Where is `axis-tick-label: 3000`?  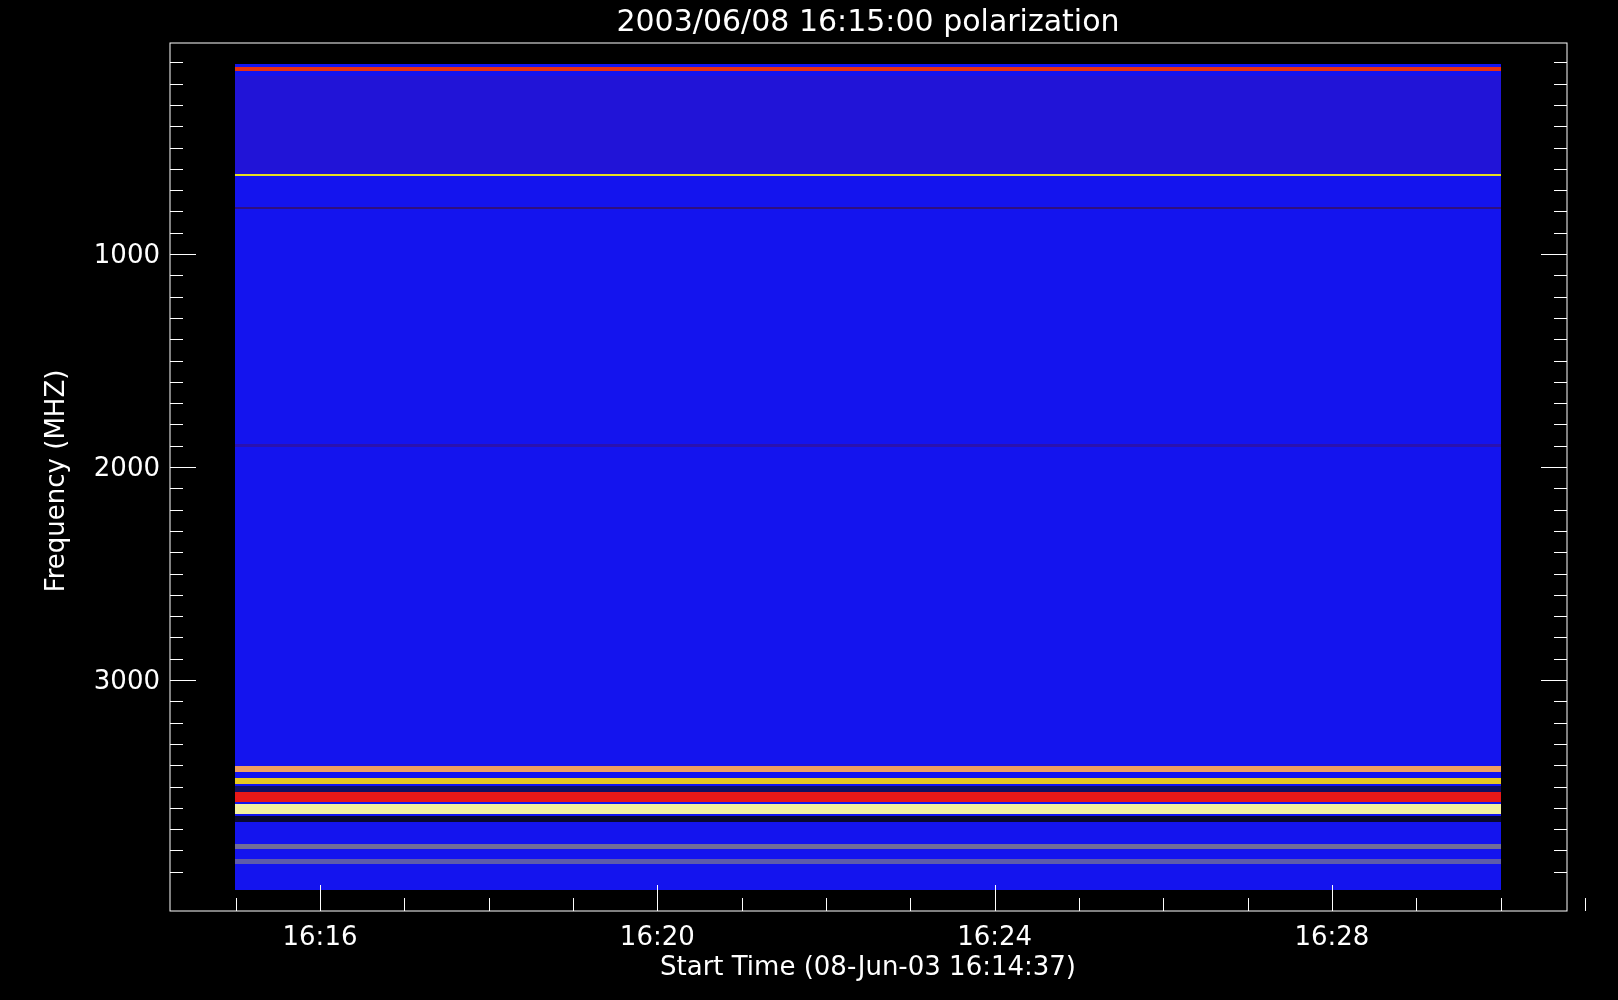 axis-tick-label: 3000 is located at coordinates (126, 680).